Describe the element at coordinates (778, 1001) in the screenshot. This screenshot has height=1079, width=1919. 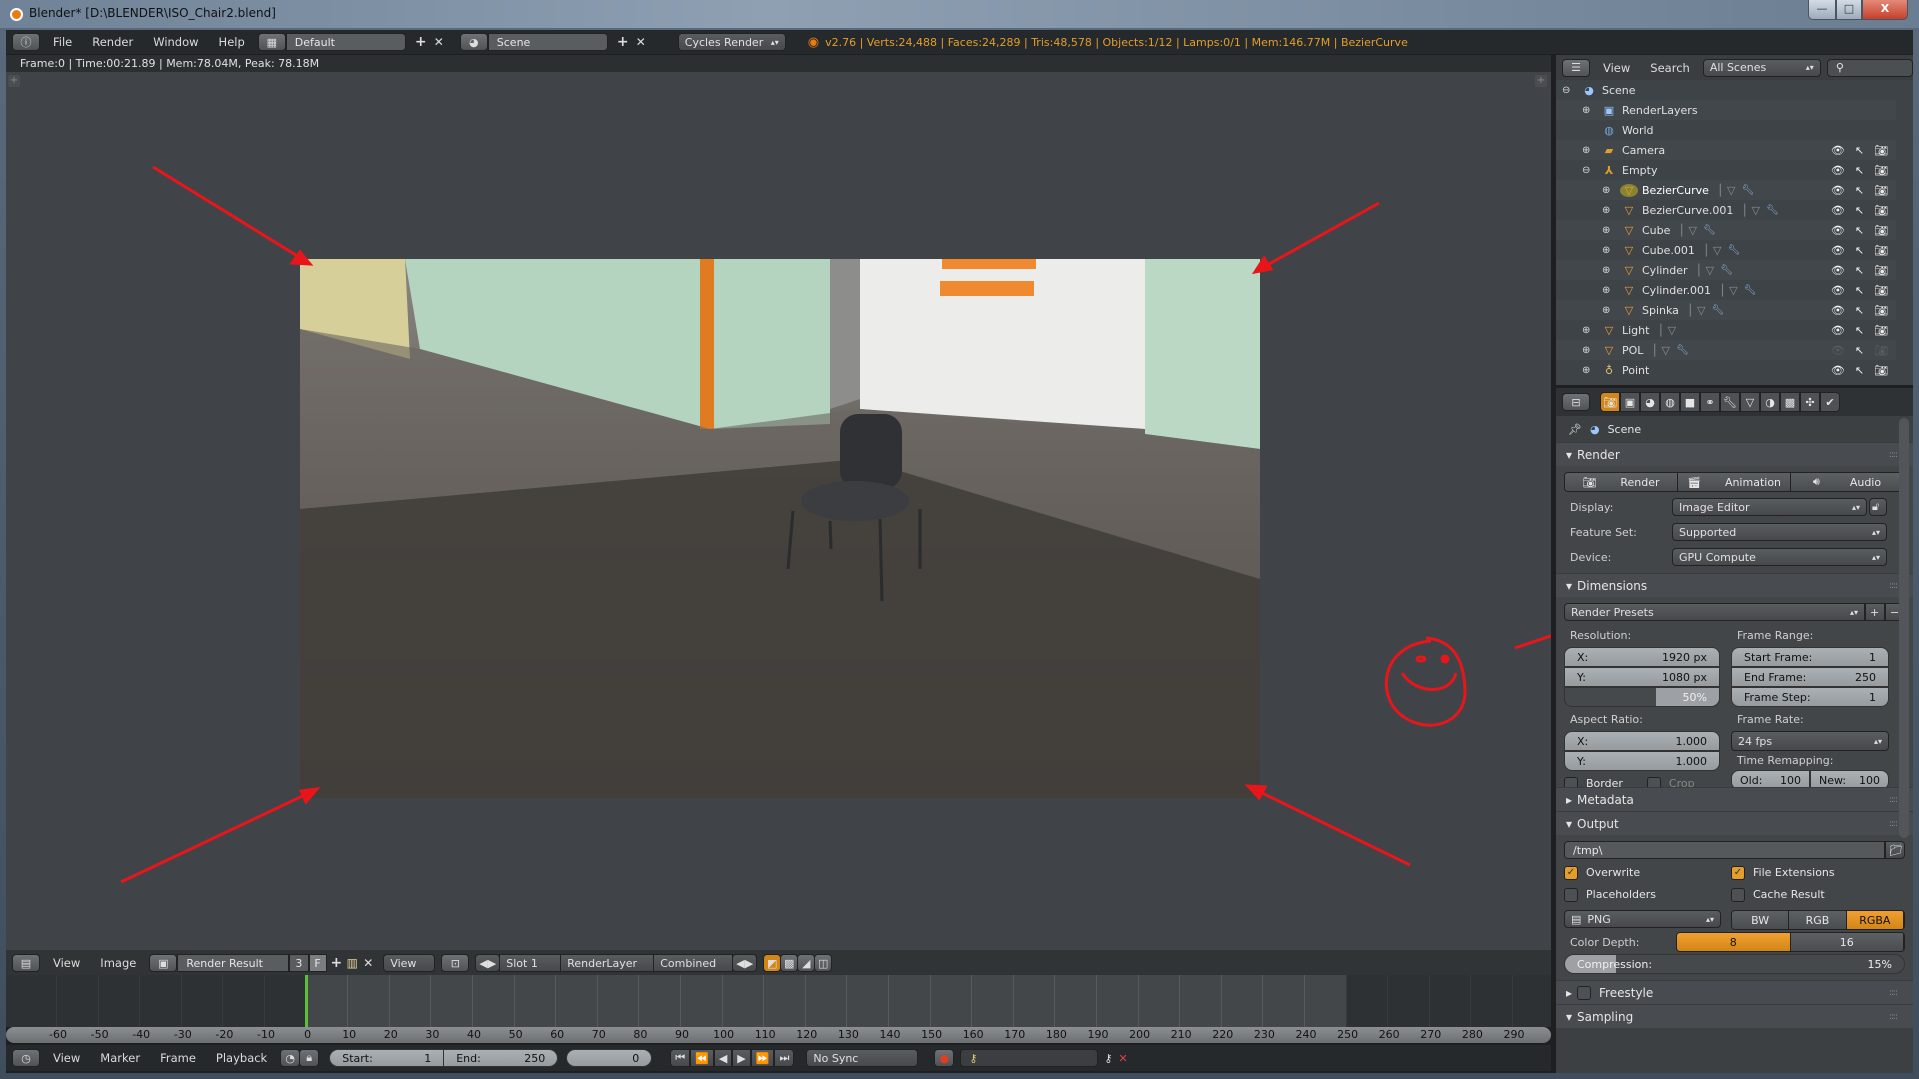
I see `timeline-area` at that location.